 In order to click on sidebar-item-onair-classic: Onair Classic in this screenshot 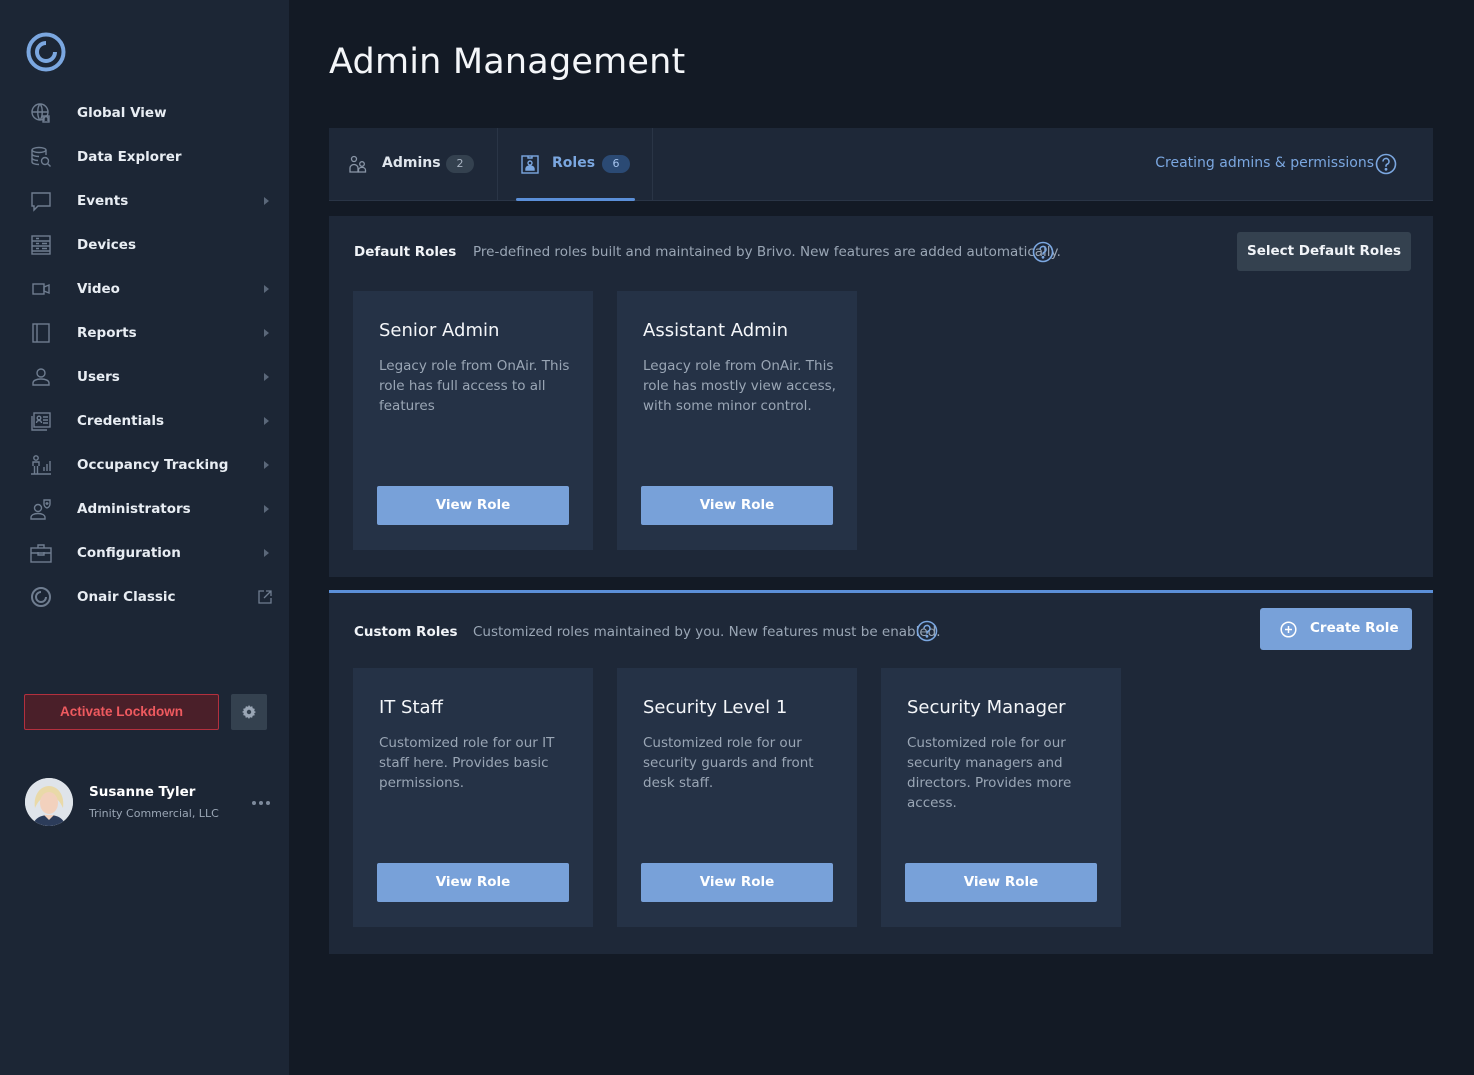, I will do `click(144, 597)`.